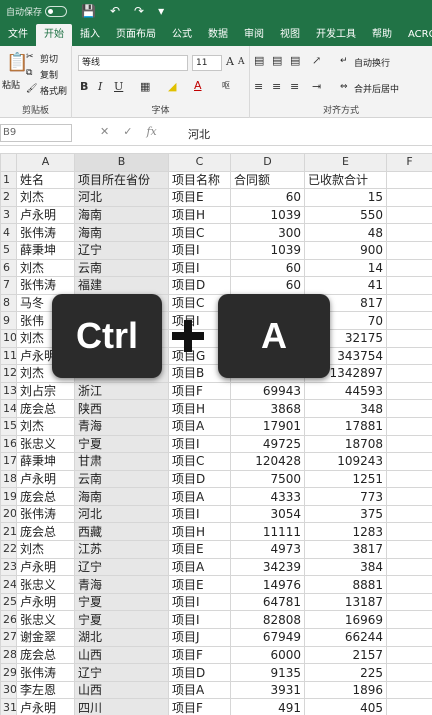 This screenshot has height=715, width=432. Describe the element at coordinates (45, 584) in the screenshot. I see `cell-name: 张忠义` at that location.